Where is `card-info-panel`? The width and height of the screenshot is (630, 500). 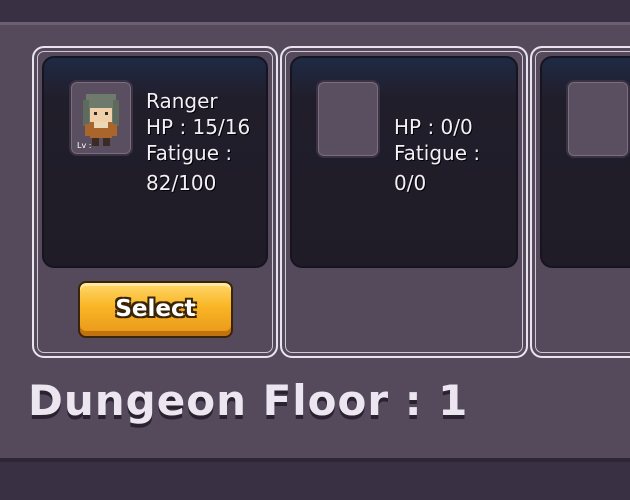 card-info-panel is located at coordinates (585, 162).